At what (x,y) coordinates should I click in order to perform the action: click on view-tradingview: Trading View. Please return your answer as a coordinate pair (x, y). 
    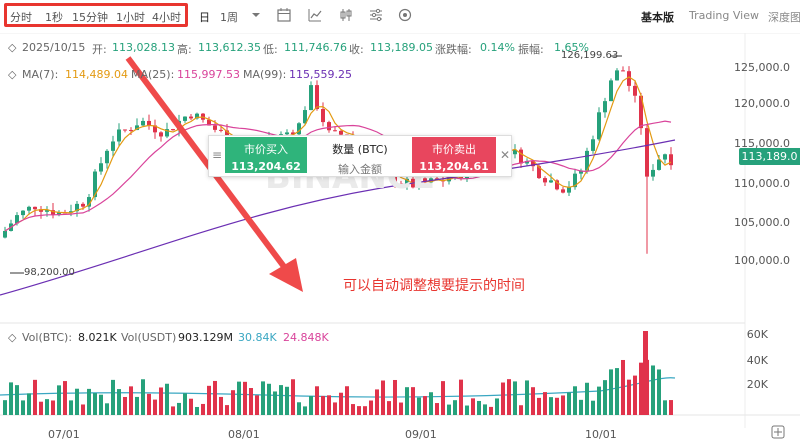
    Looking at the image, I should click on (724, 15).